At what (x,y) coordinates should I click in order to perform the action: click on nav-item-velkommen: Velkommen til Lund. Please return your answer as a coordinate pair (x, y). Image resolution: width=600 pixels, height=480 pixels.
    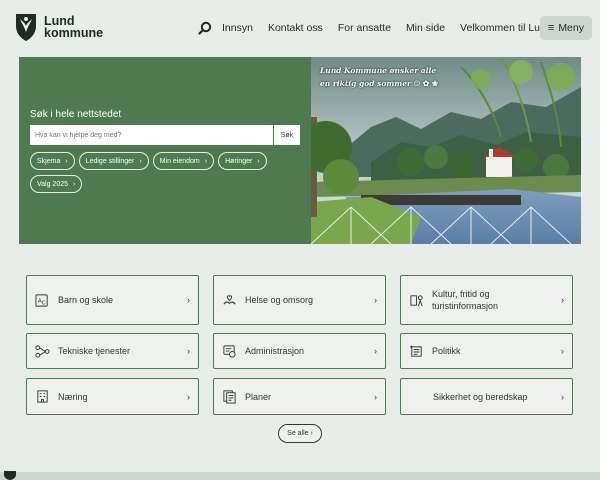
    Looking at the image, I should click on (506, 28).